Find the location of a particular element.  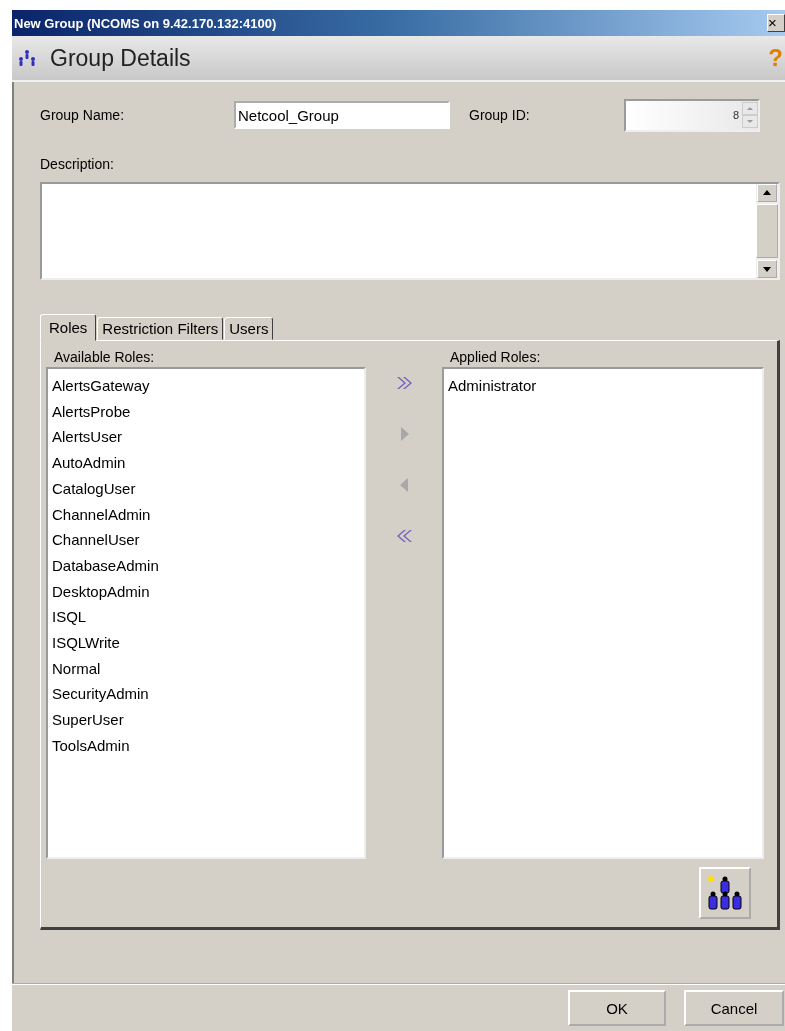

field-label: Group Name: is located at coordinates (83, 115).